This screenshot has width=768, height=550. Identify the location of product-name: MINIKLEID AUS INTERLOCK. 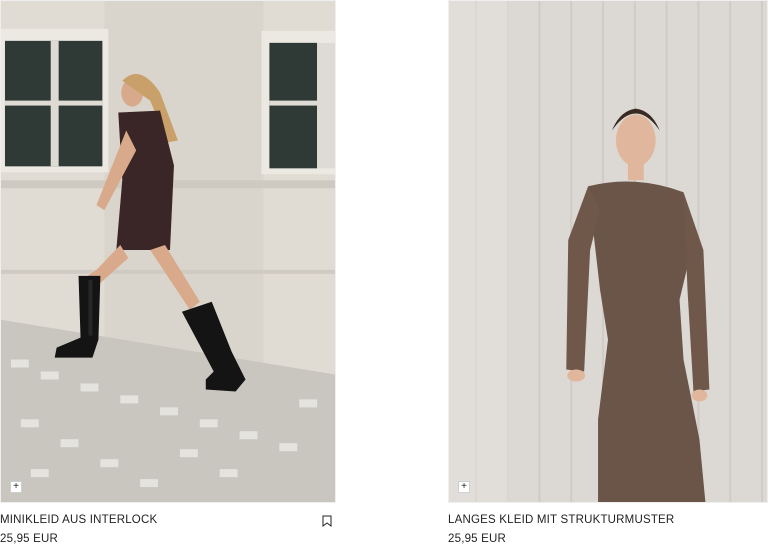
(168, 520).